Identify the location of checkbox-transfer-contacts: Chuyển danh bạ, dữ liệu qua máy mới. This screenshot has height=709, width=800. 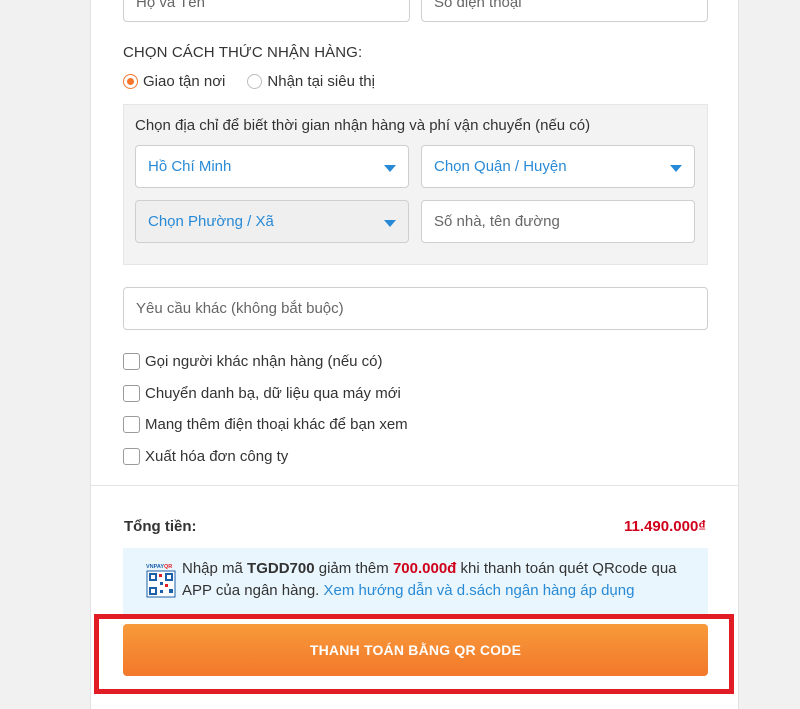
(265, 394).